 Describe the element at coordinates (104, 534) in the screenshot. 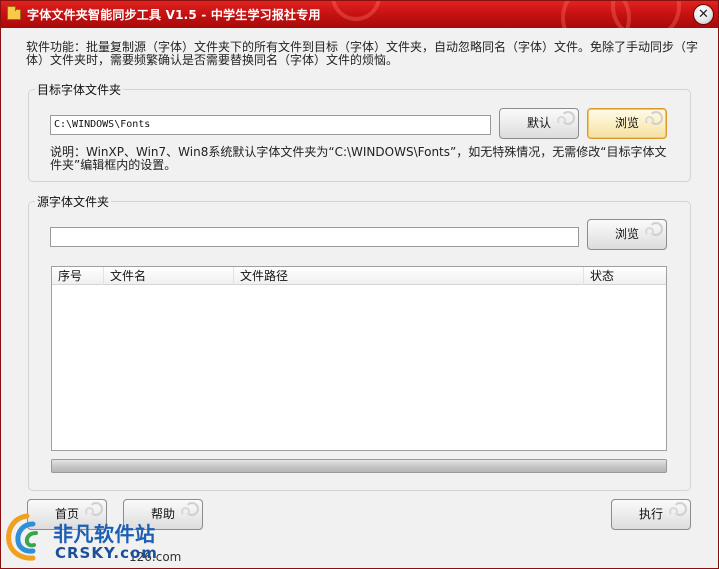

I see `watermark-cn-text: 非凡软件站` at that location.